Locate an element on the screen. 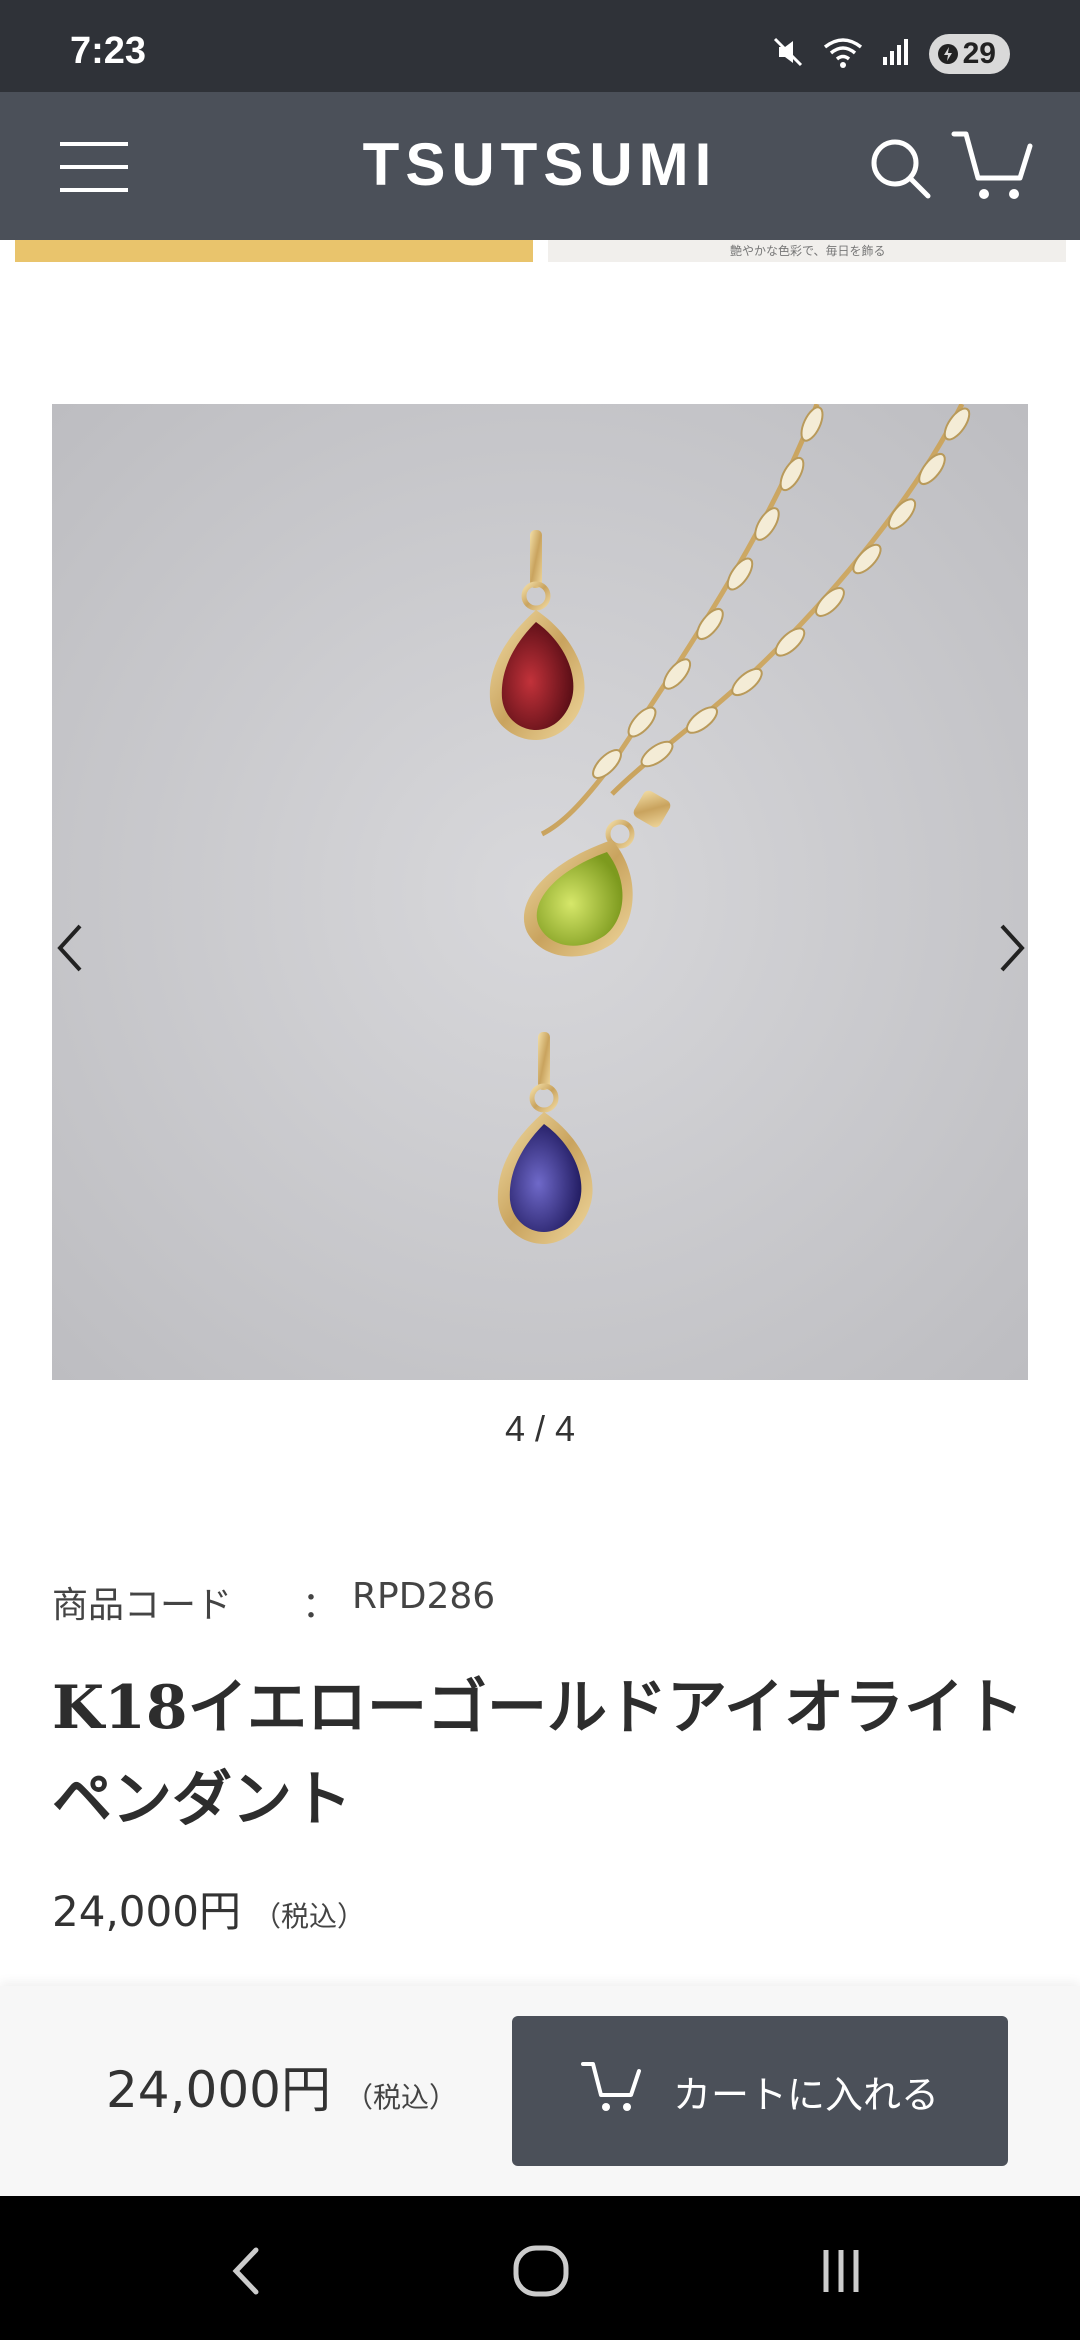 The width and height of the screenshot is (1080, 2340). status-icons: 29 is located at coordinates (890, 54).